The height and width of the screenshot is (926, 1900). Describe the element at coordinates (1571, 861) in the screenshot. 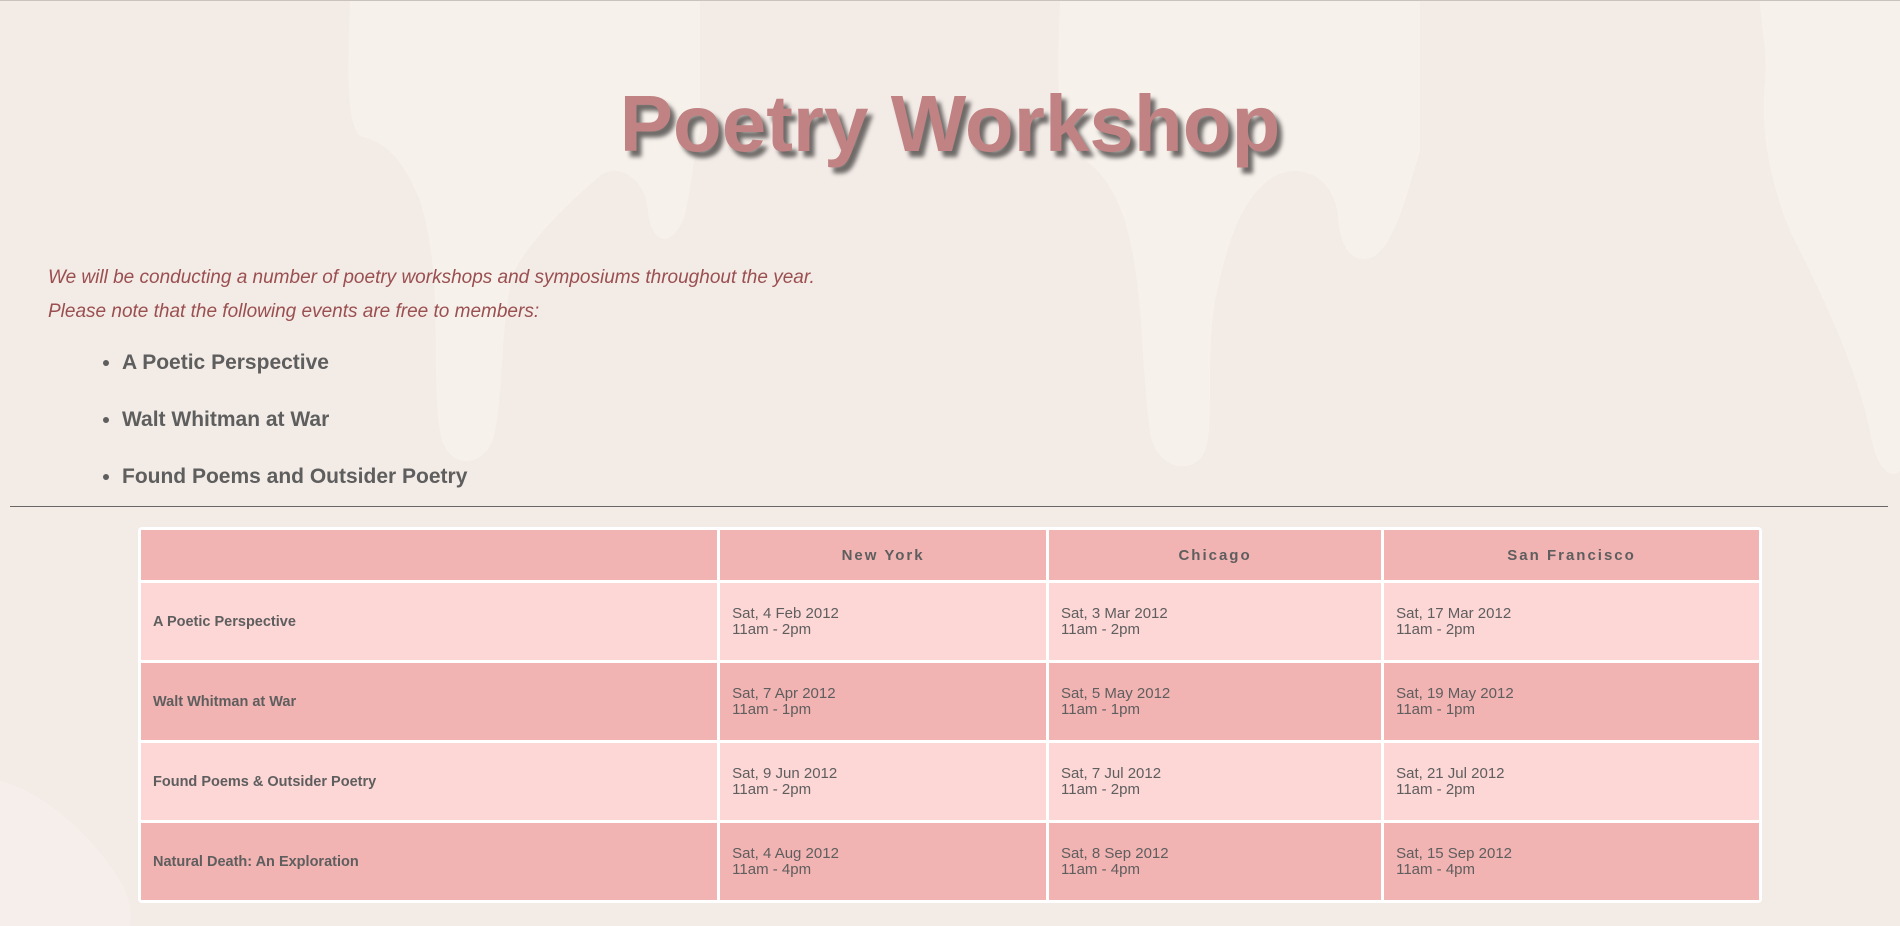

I see `san-francisco-cell: Sat, 15 Sep 2012 11am - 4pm` at that location.